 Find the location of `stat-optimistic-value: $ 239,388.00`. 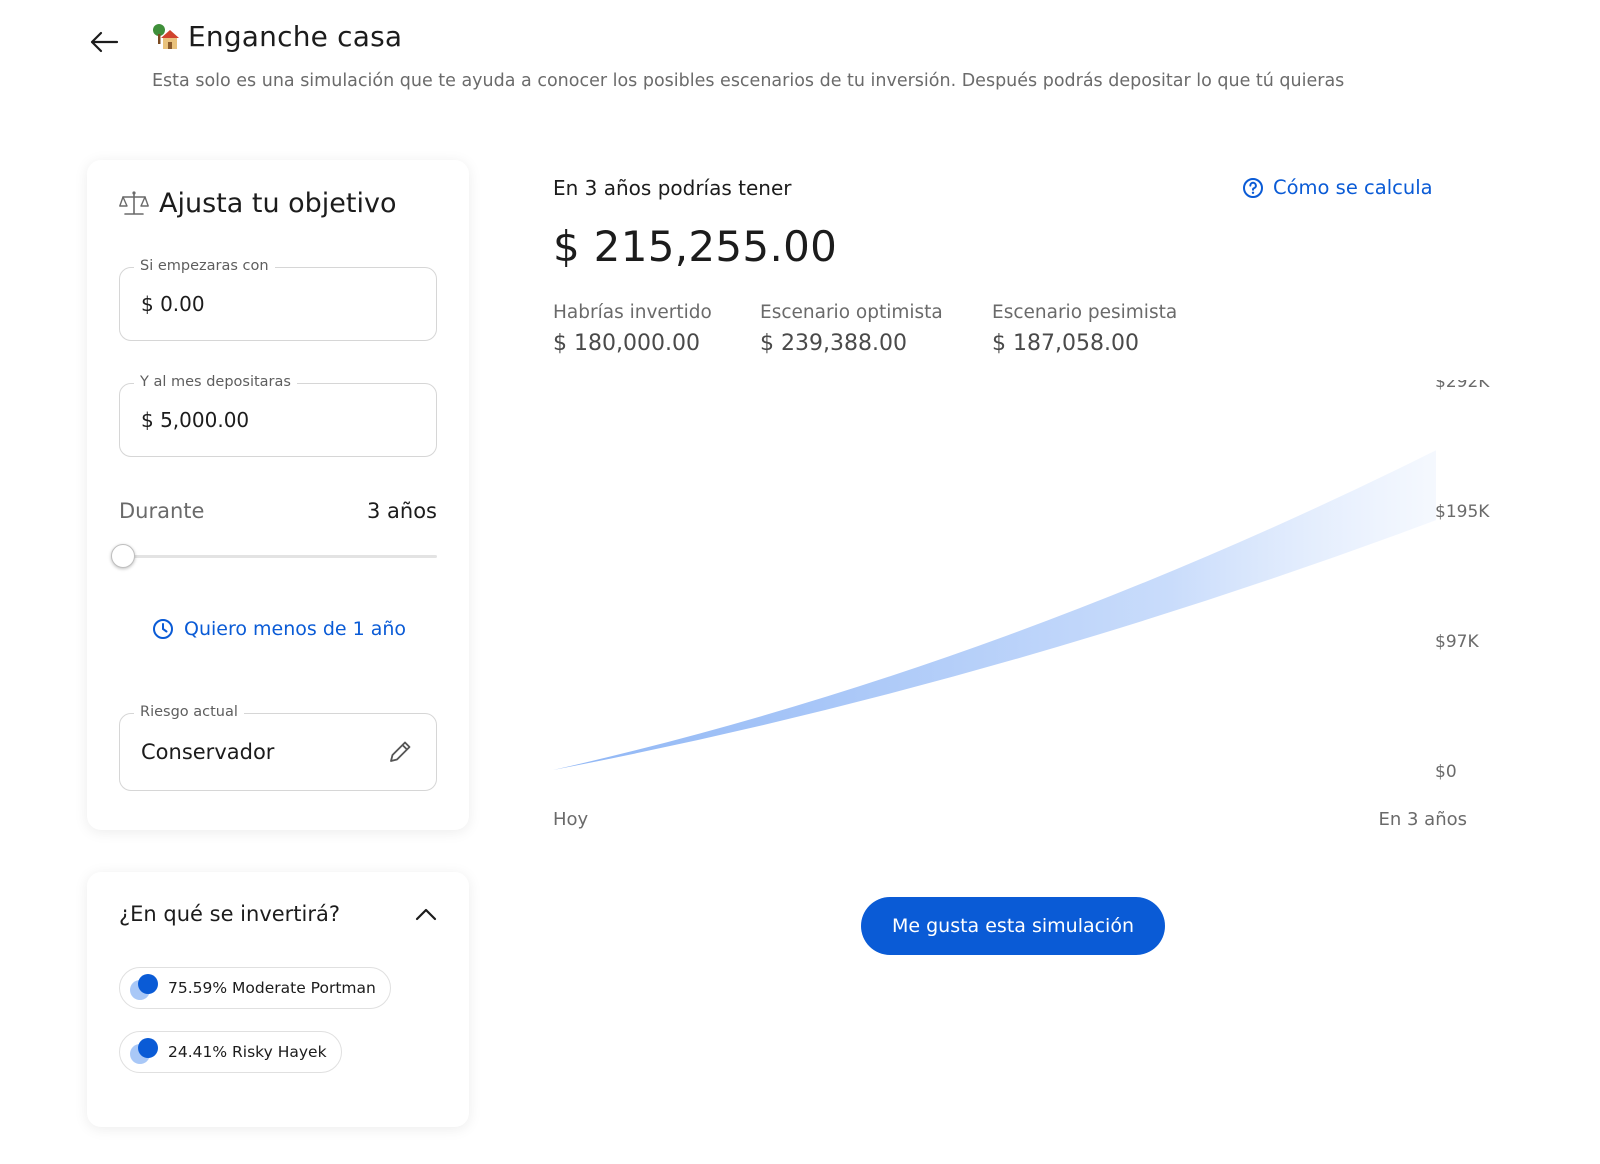

stat-optimistic-value: $ 239,388.00 is located at coordinates (833, 343).